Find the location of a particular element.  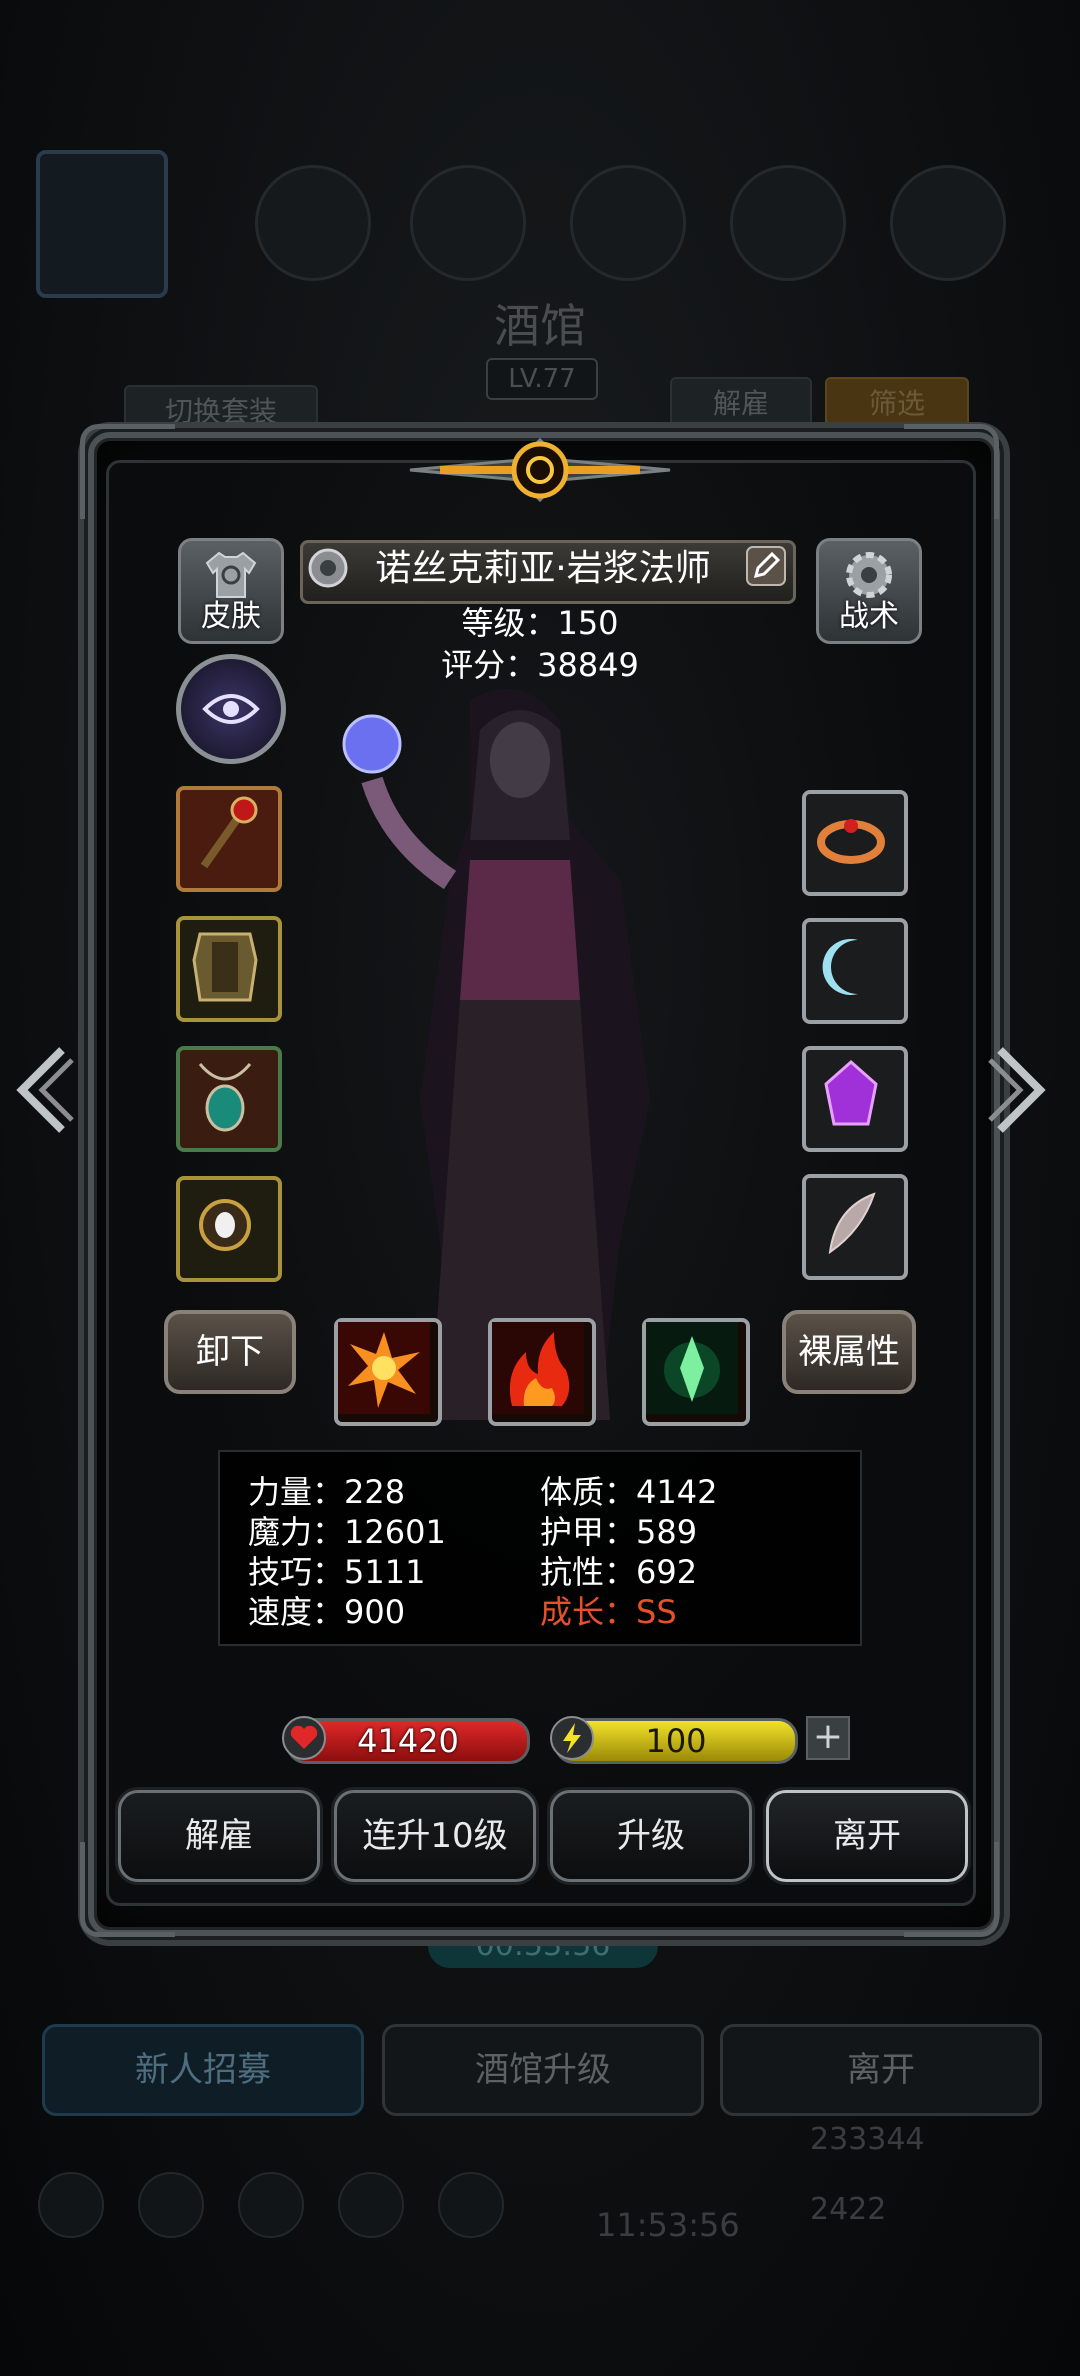

hp-bar: 41420 is located at coordinates (406, 1740).